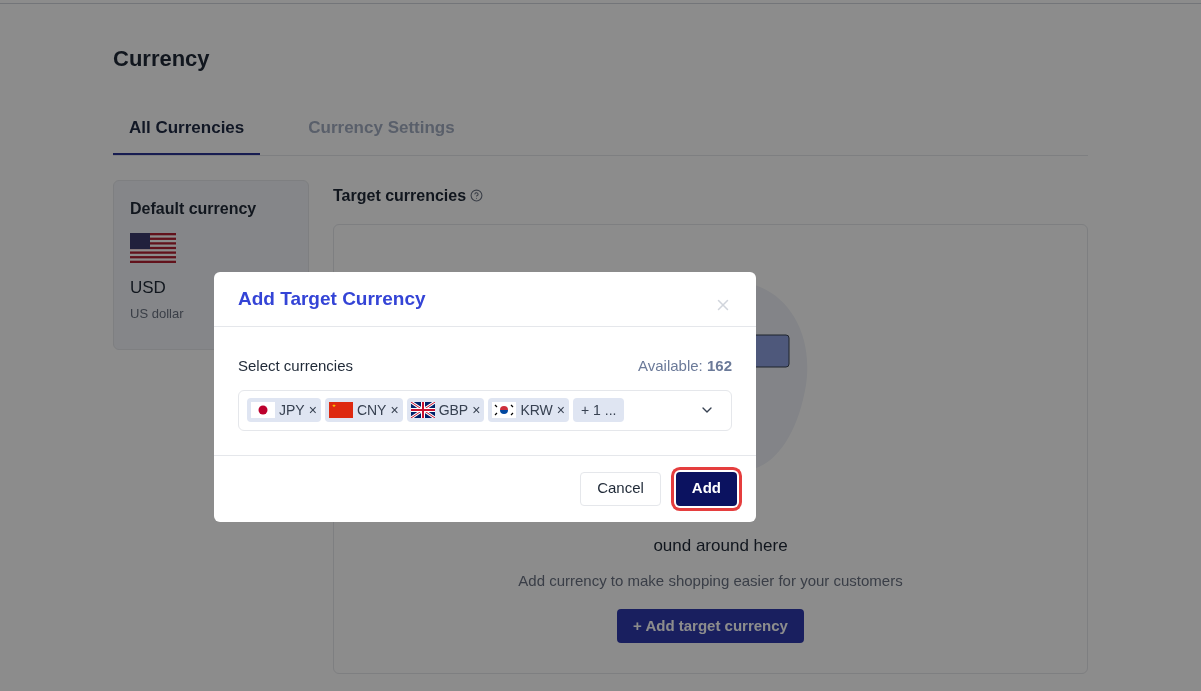 The image size is (1201, 691). What do you see at coordinates (685, 366) in the screenshot?
I see `available-count: Available: 162` at bounding box center [685, 366].